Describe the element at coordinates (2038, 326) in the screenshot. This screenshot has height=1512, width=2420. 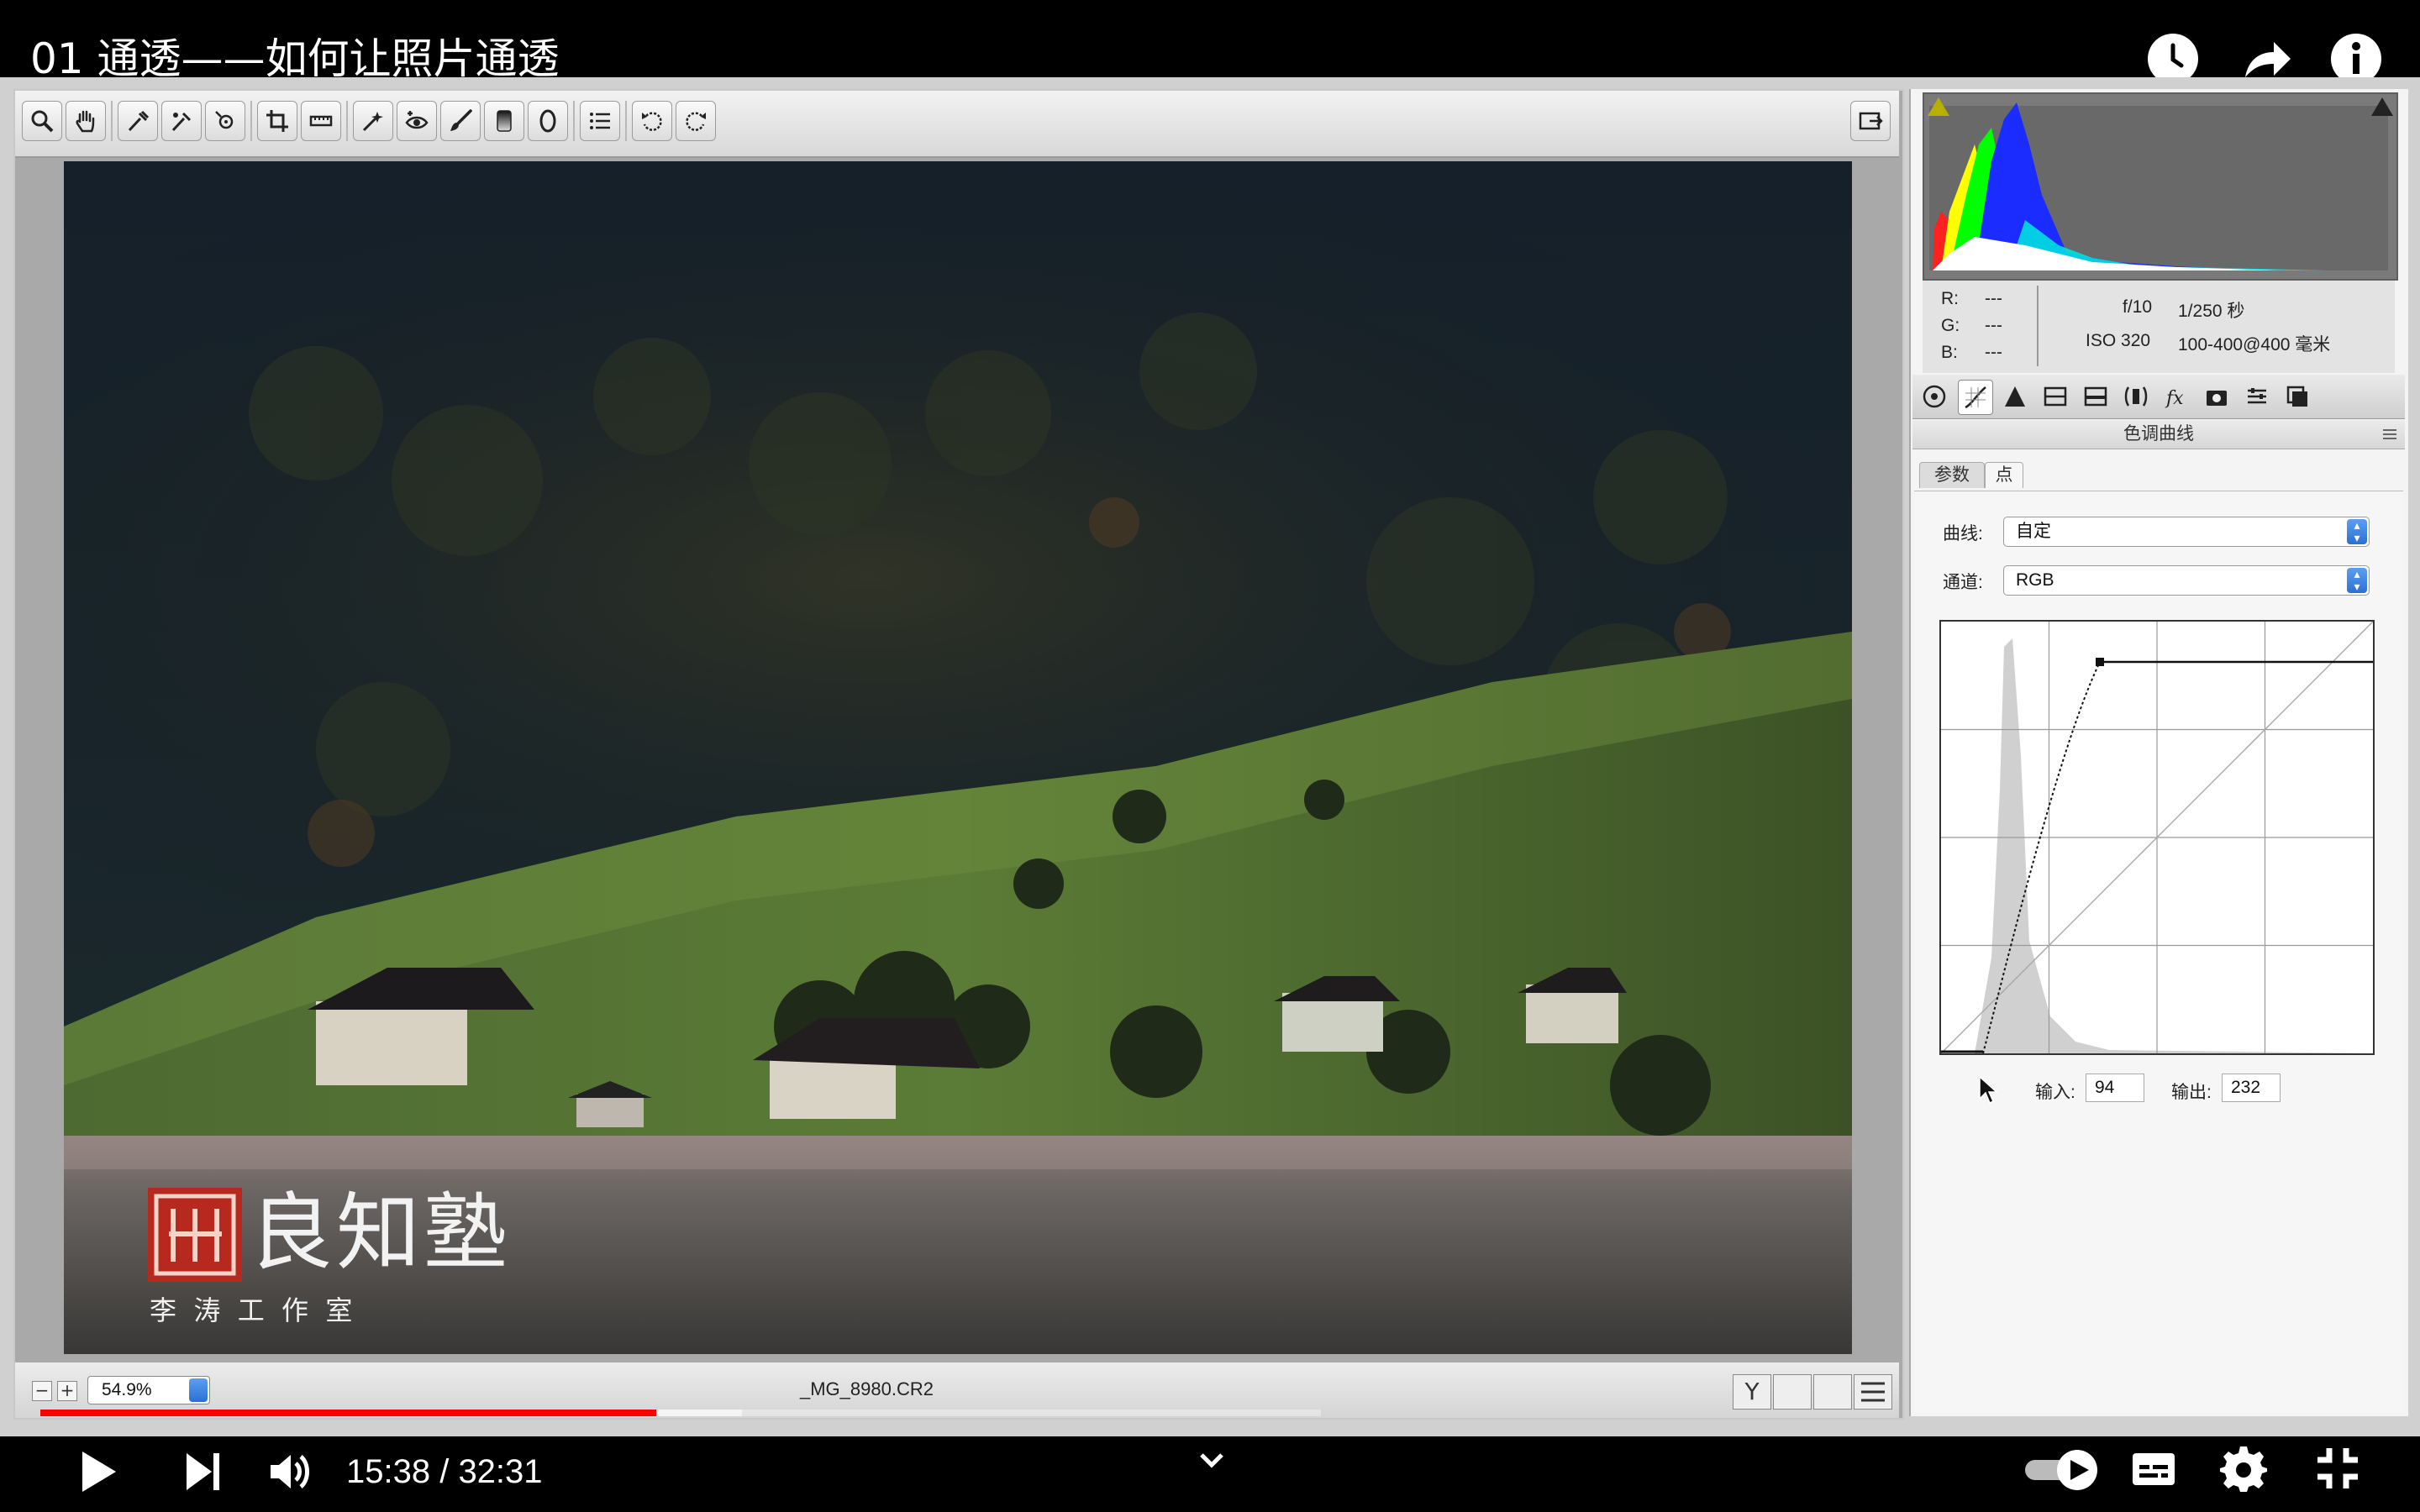
I see `info-divider` at that location.